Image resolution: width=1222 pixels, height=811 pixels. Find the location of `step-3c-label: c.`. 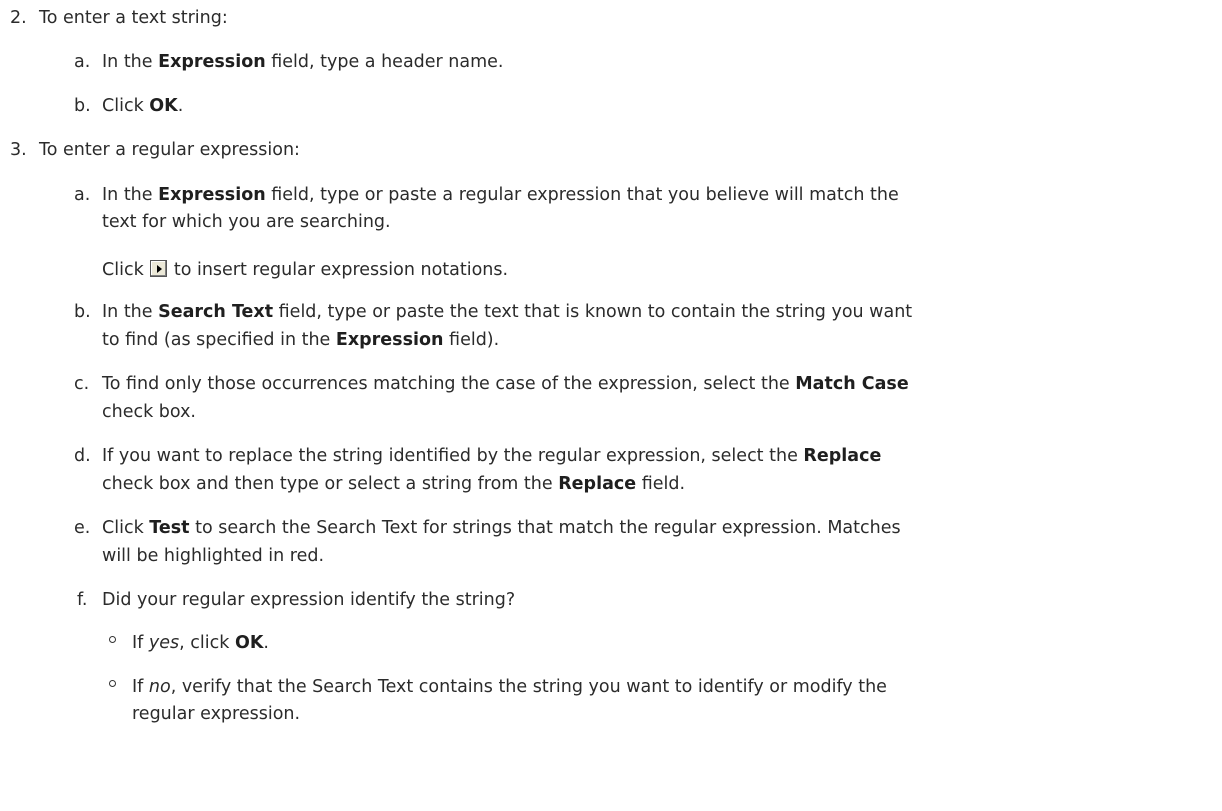

step-3c-label: c. is located at coordinates (82, 384).